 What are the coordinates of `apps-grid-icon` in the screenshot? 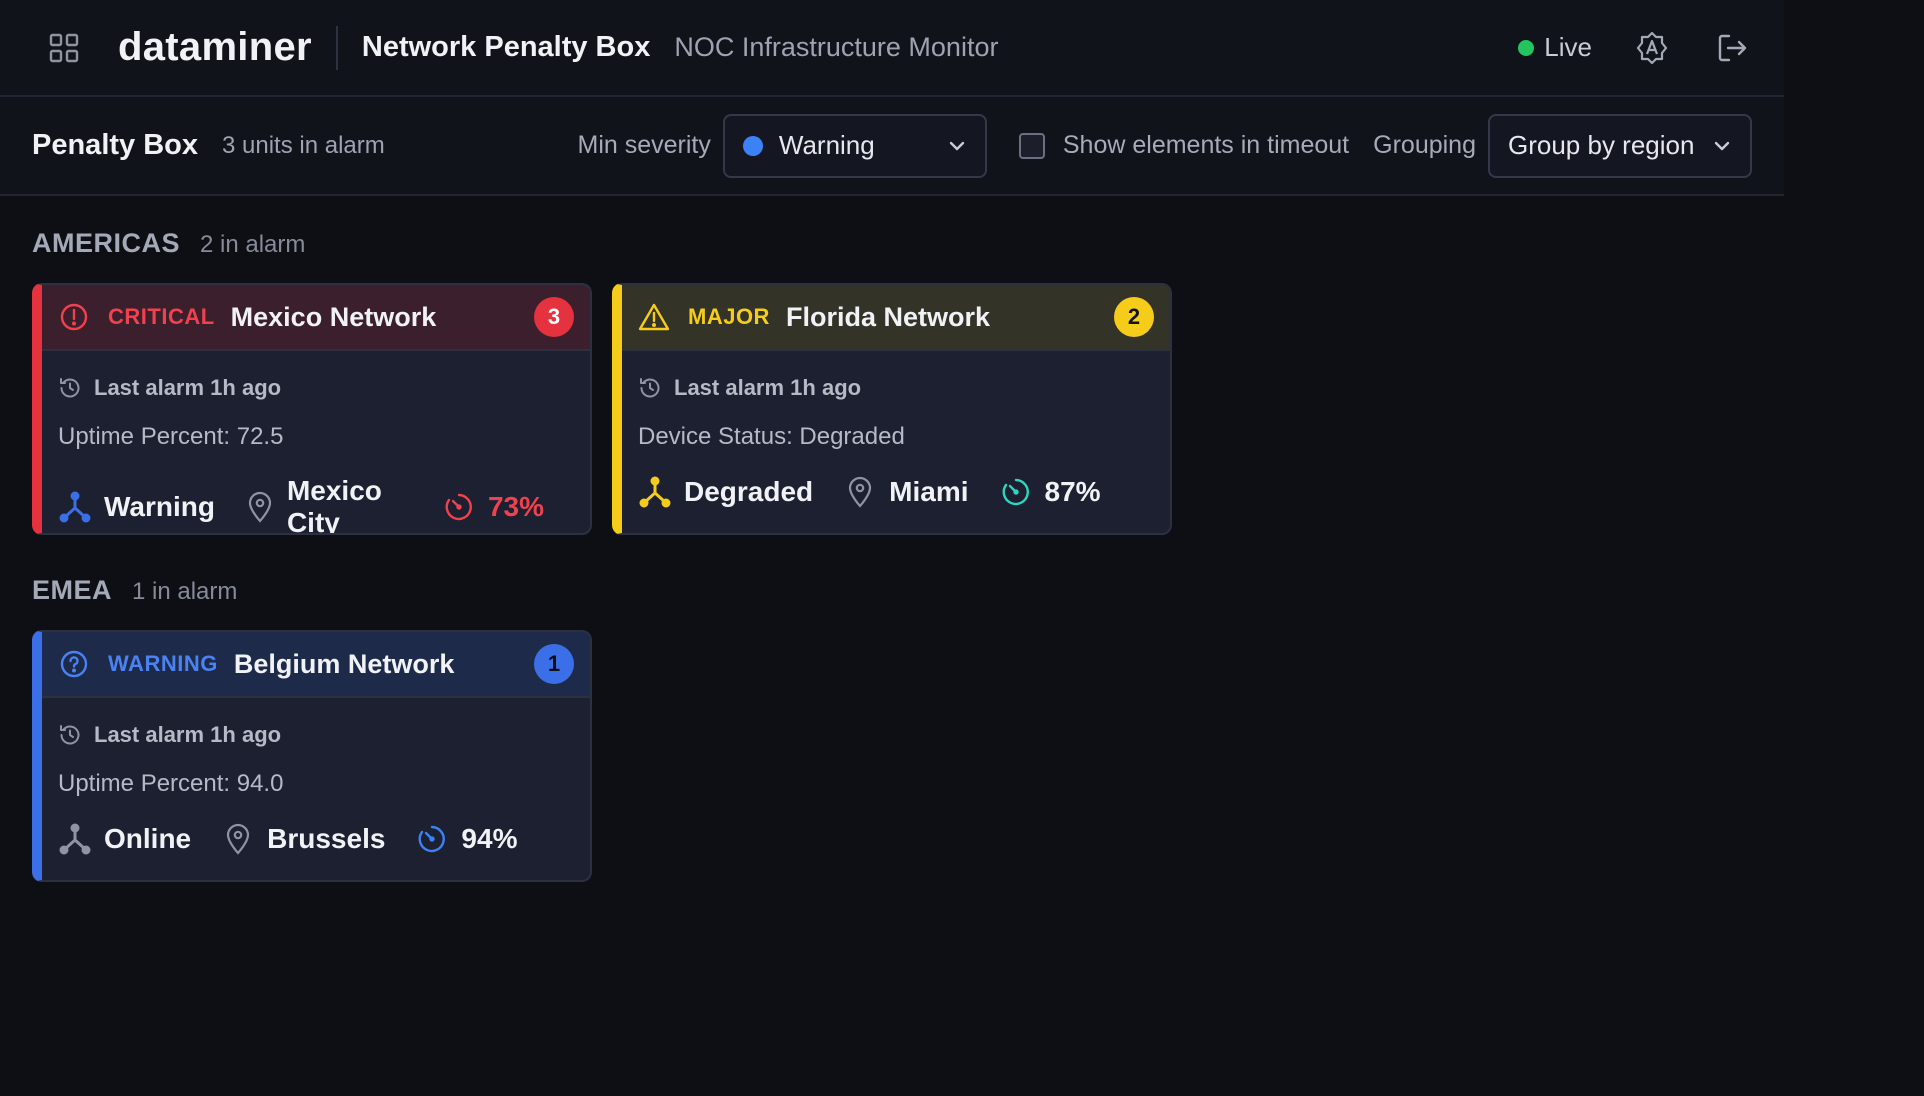 It's located at (64, 48).